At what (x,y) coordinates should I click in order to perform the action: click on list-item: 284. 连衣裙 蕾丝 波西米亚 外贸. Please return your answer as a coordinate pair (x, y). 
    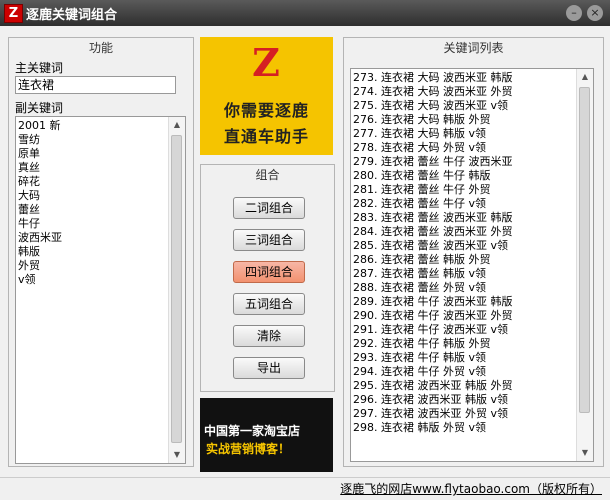
    Looking at the image, I should click on (432, 232).